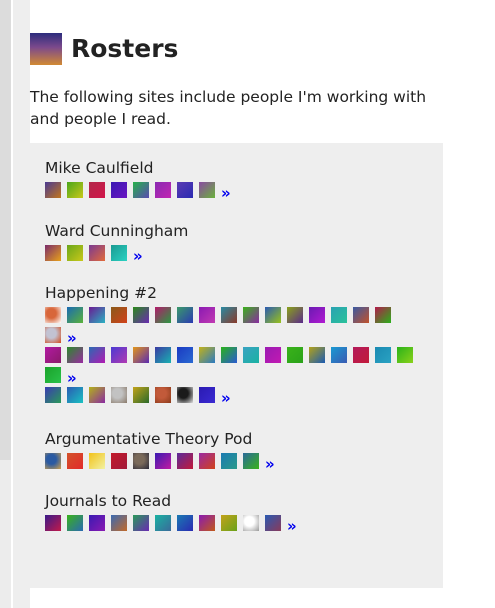 This screenshot has width=495, height=608. Describe the element at coordinates (5, 304) in the screenshot. I see `browser-left-gutter` at that location.